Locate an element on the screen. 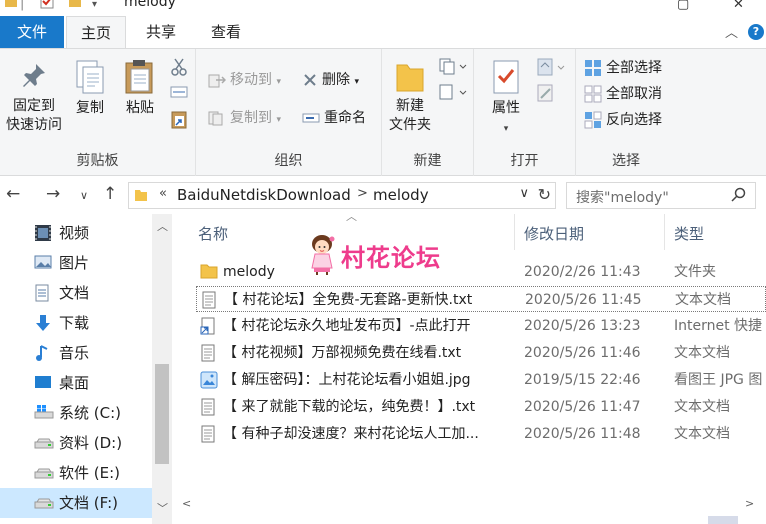 The image size is (766, 524). new-group-label: 新建 is located at coordinates (427, 161).